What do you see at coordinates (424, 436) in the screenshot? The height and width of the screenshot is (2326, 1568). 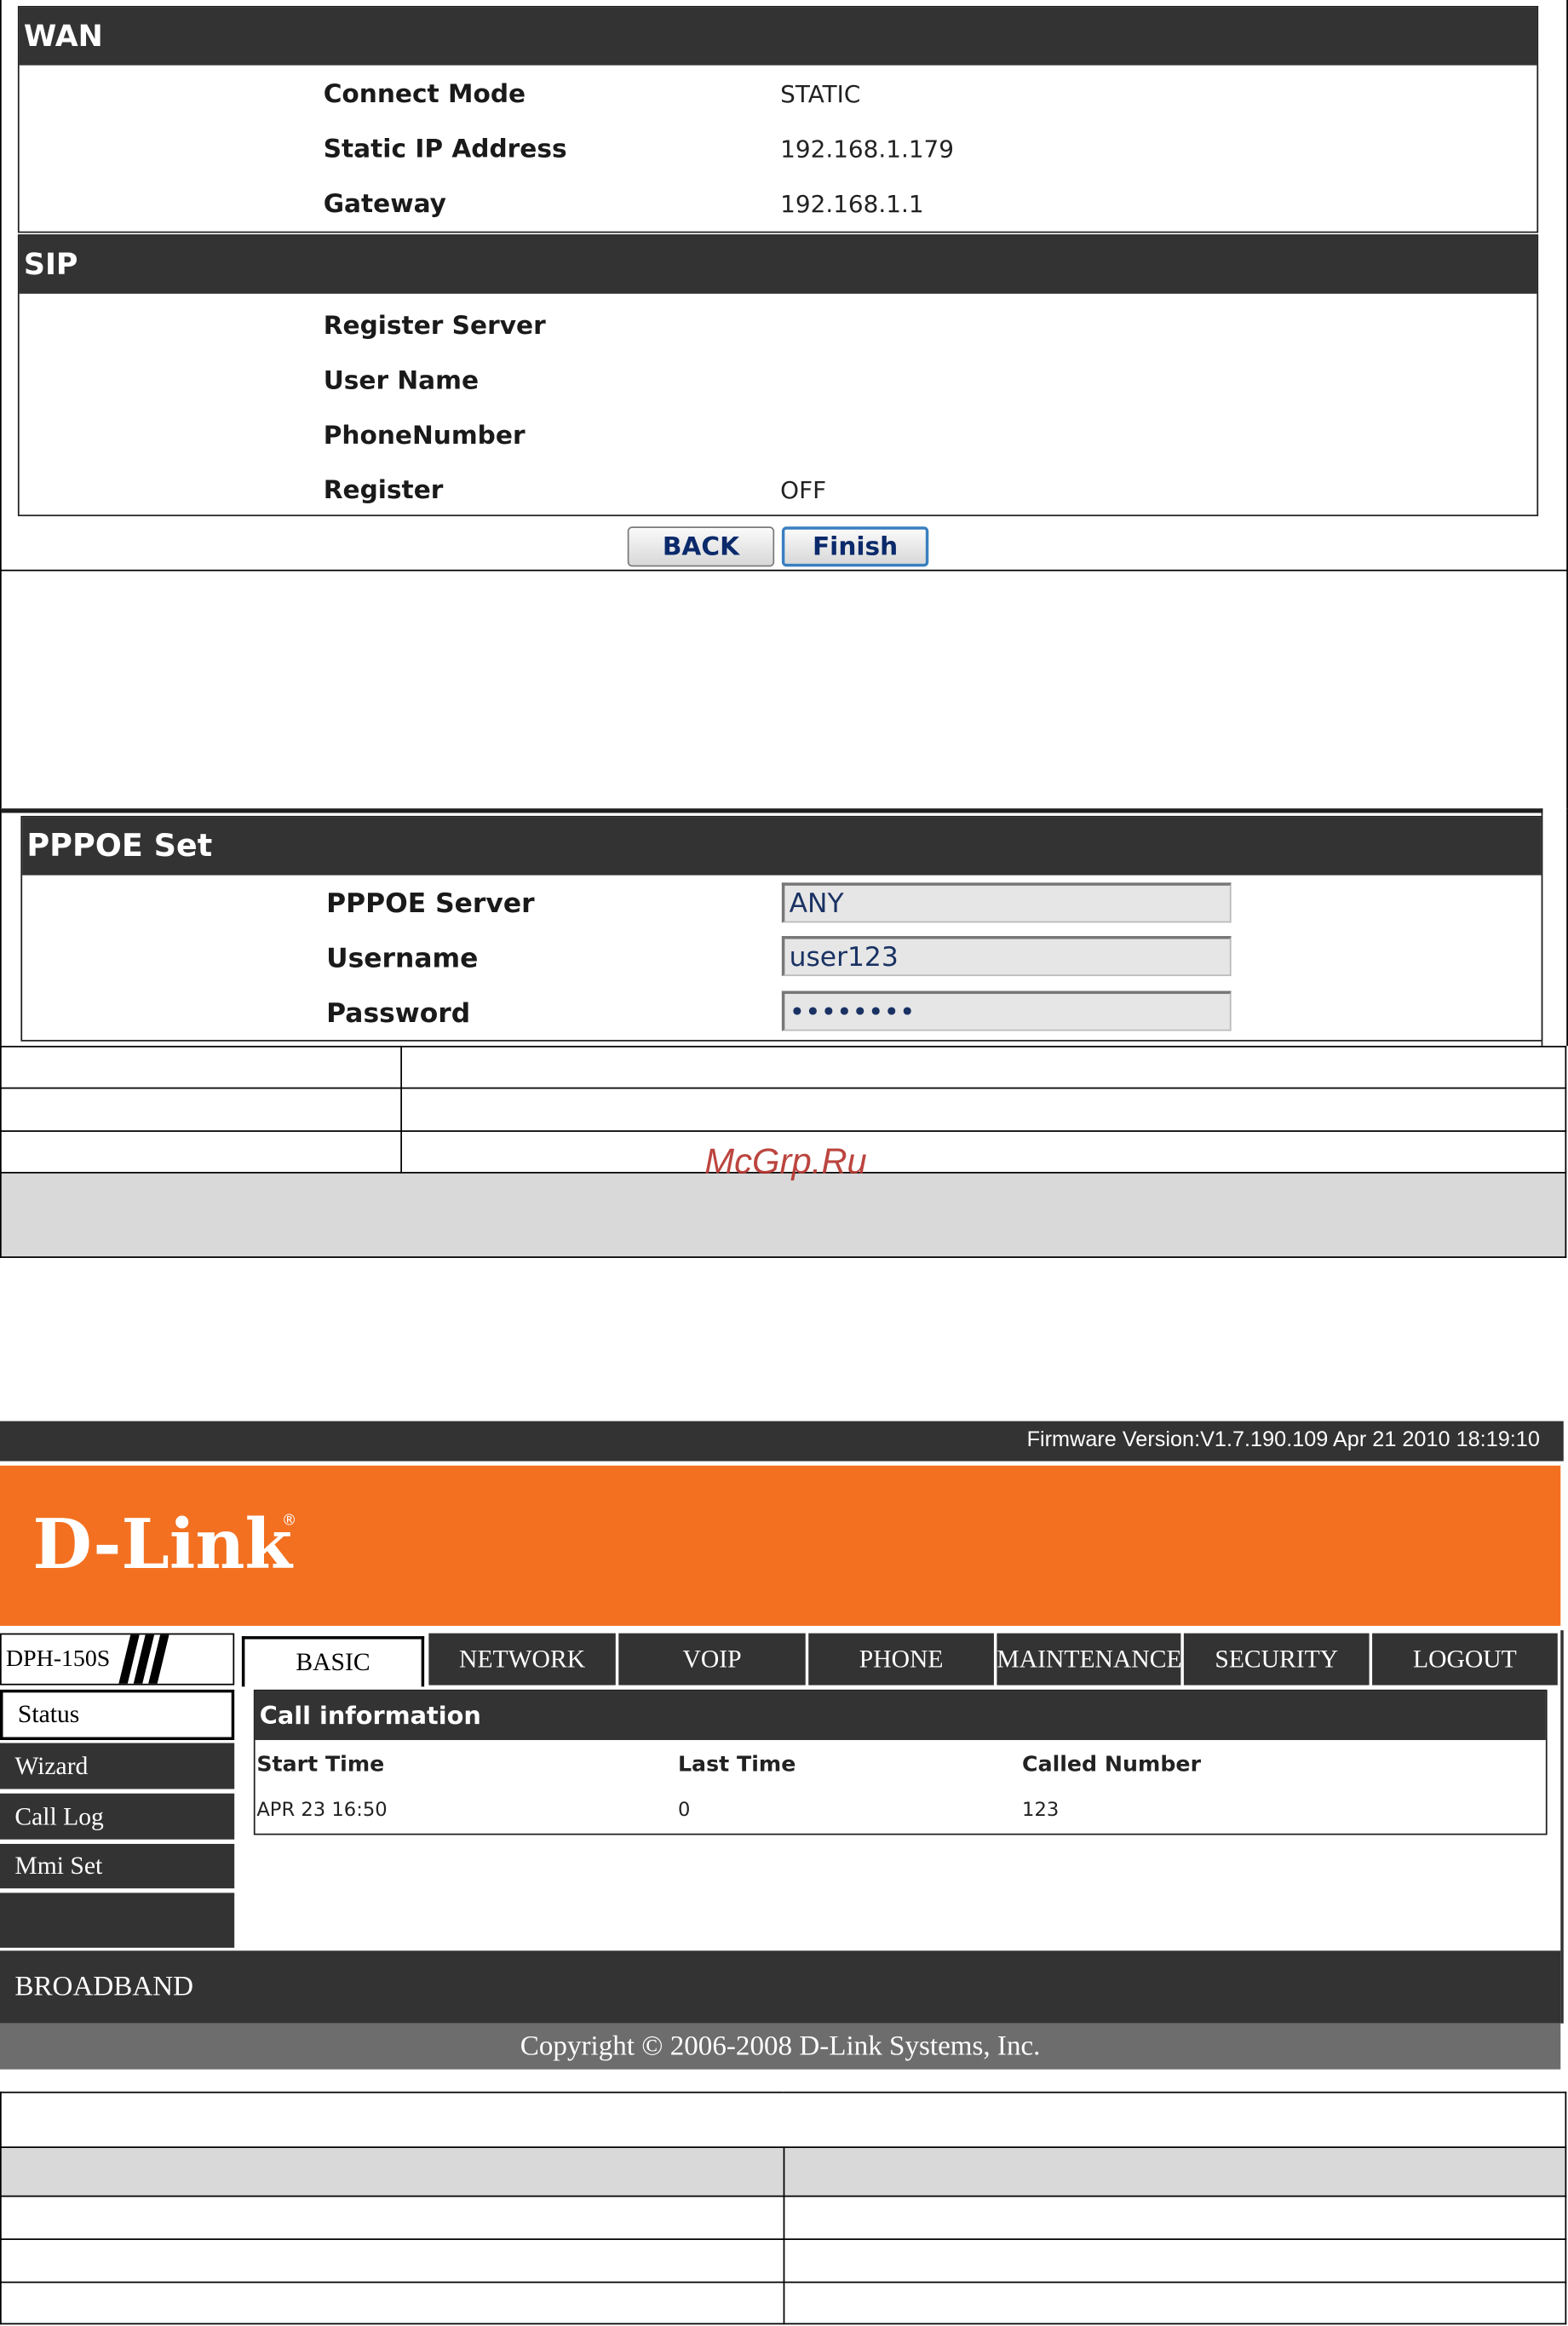 I see `phone-number-label: PhoneNumber` at bounding box center [424, 436].